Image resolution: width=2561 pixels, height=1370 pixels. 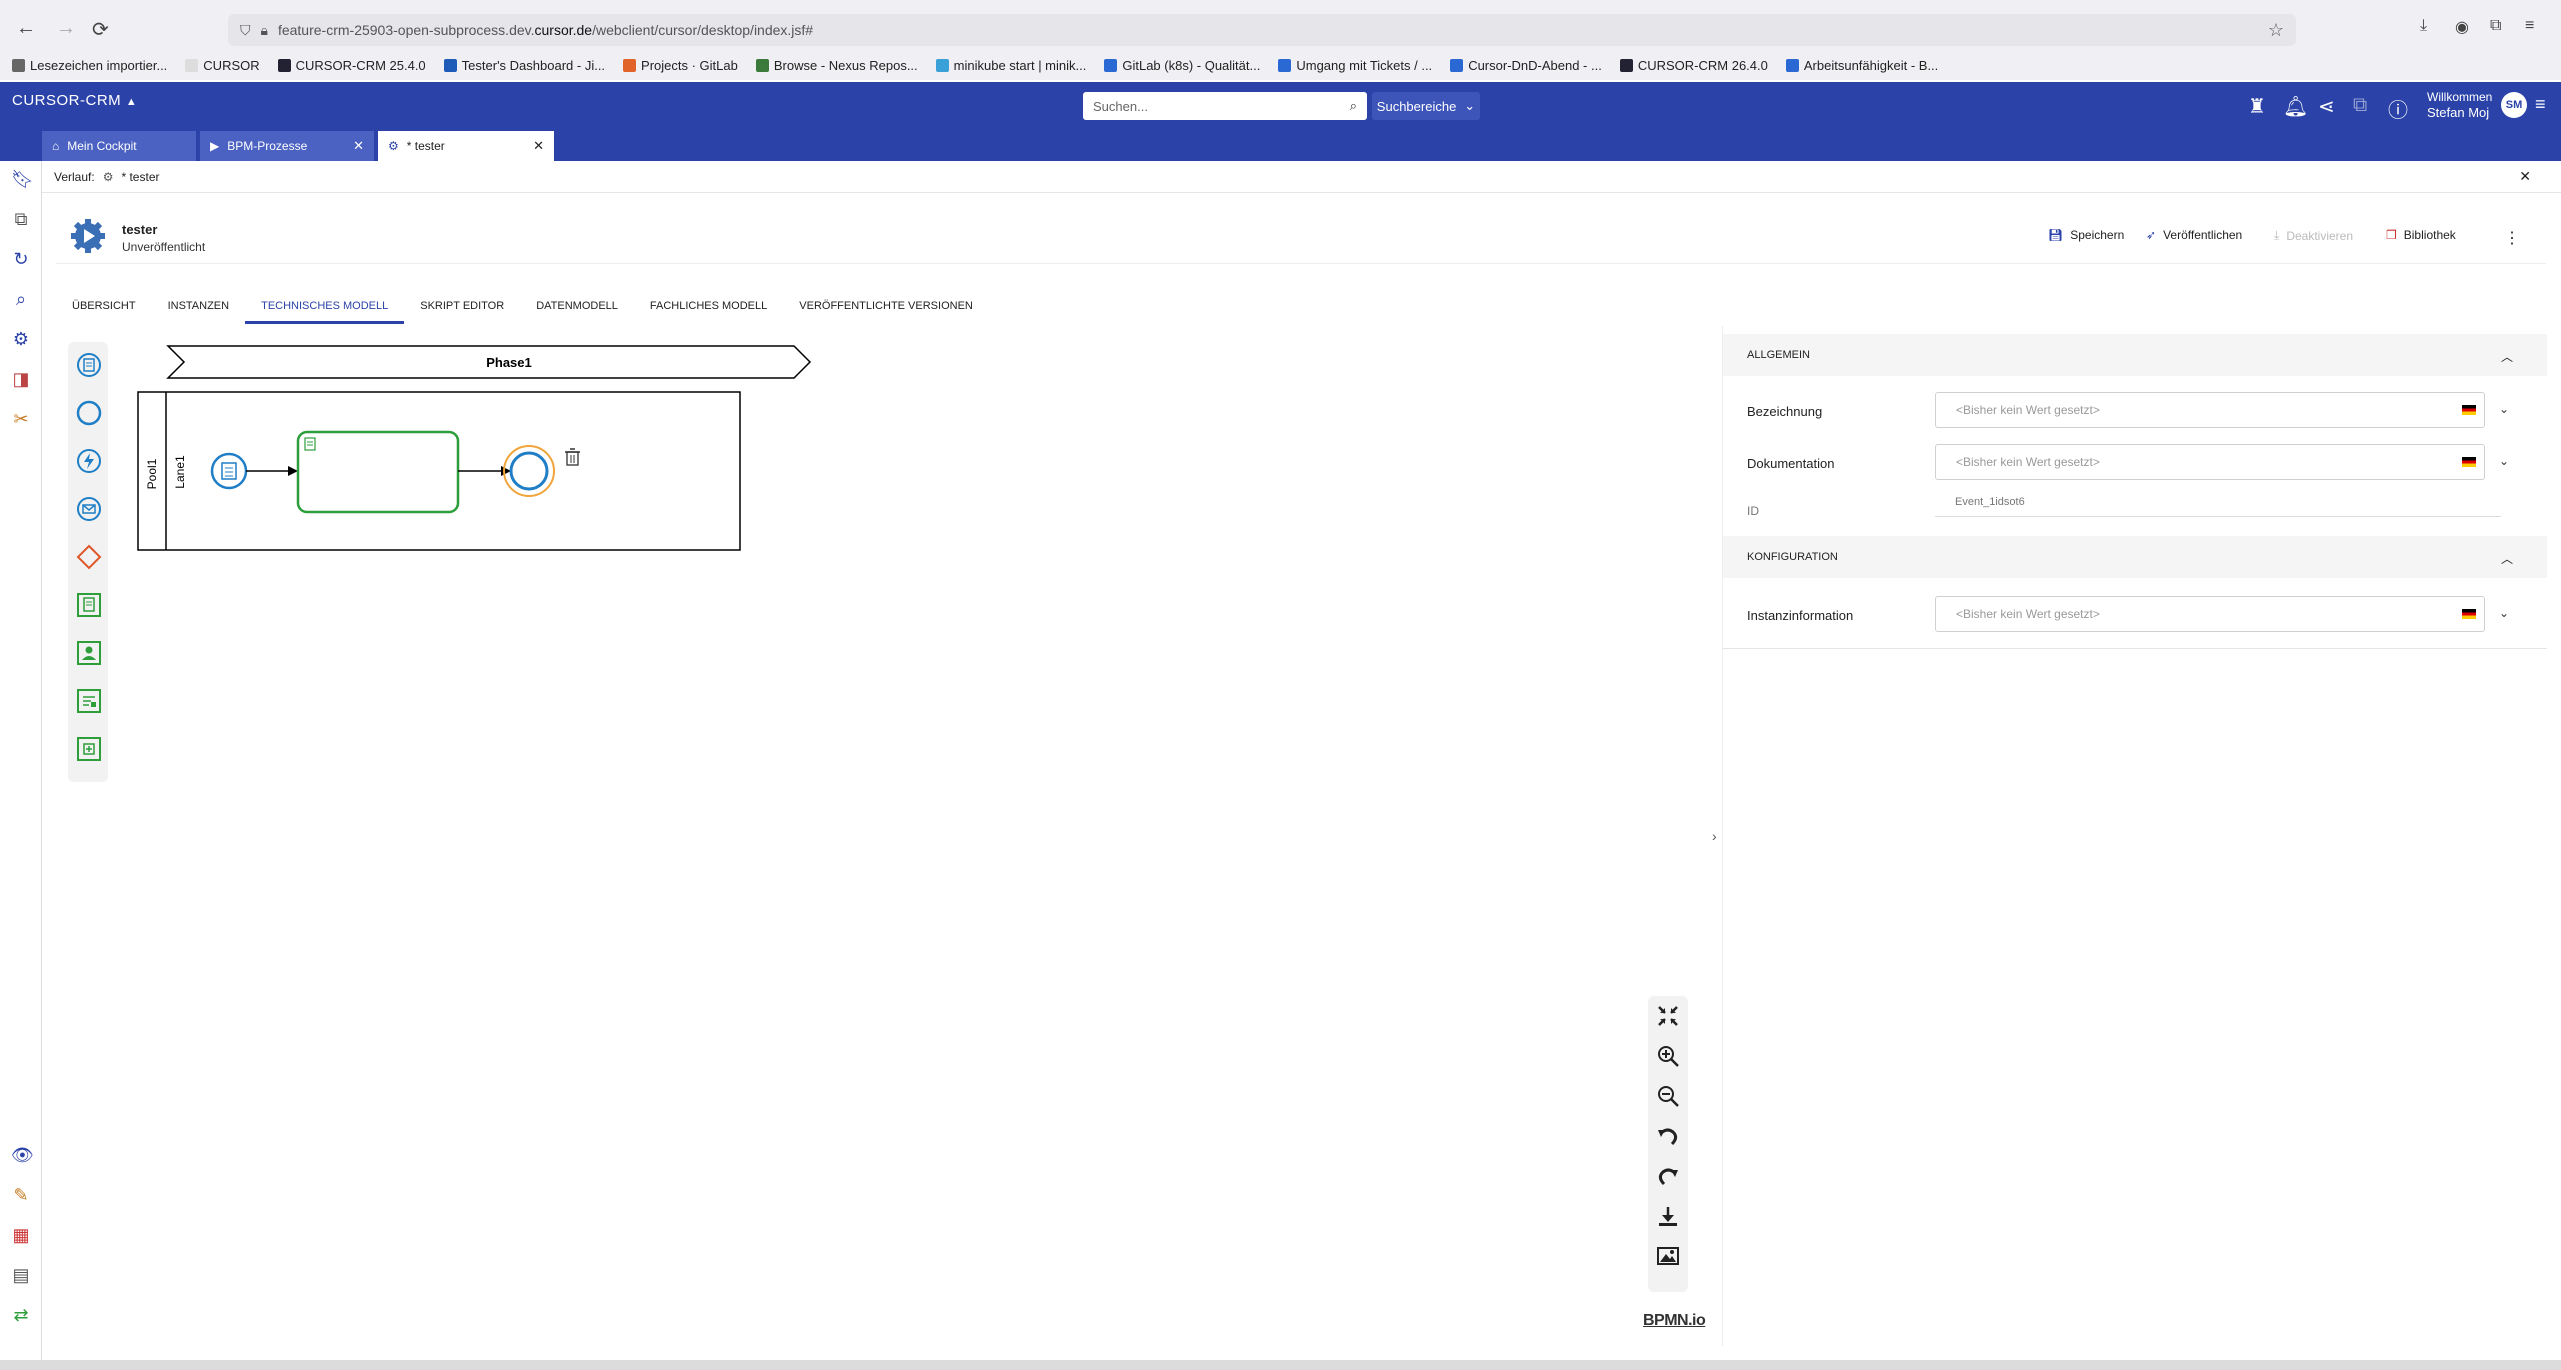 What do you see at coordinates (708, 306) in the screenshot?
I see `tab-business-model: FACHLICHES MODELL` at bounding box center [708, 306].